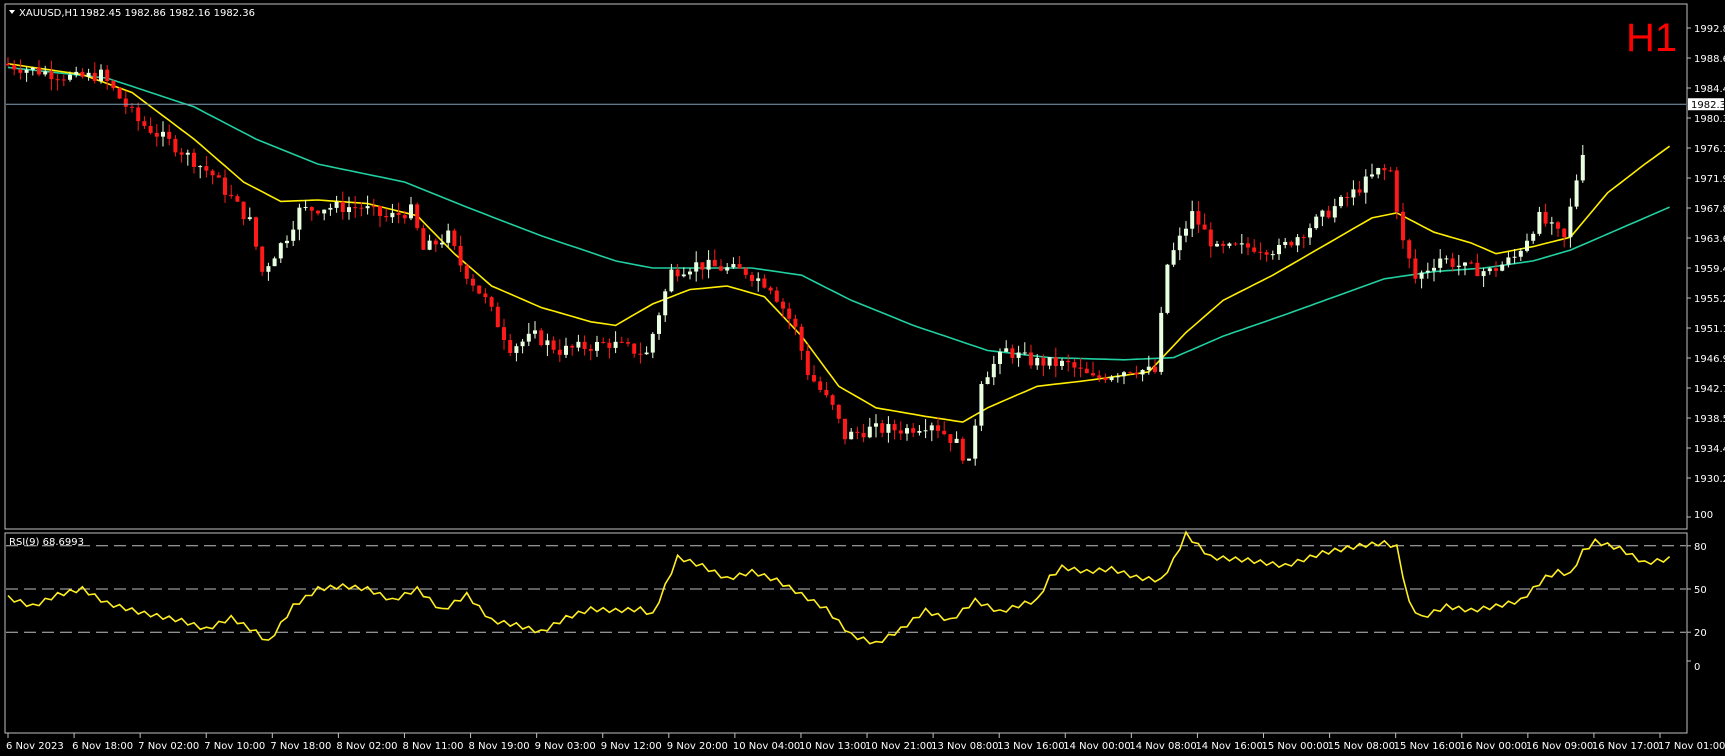  Describe the element at coordinates (1709, 209) in the screenshot. I see `price-tick-label: 1967.80` at that location.